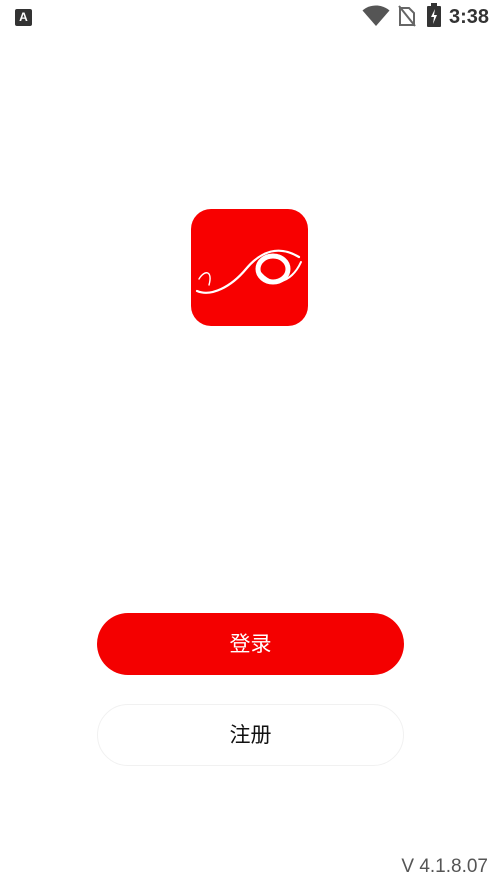  What do you see at coordinates (23, 17) in the screenshot?
I see `keyboard-a-icon: A` at bounding box center [23, 17].